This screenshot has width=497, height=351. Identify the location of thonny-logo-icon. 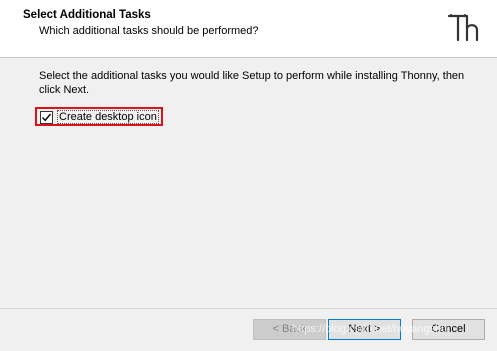
(463, 28).